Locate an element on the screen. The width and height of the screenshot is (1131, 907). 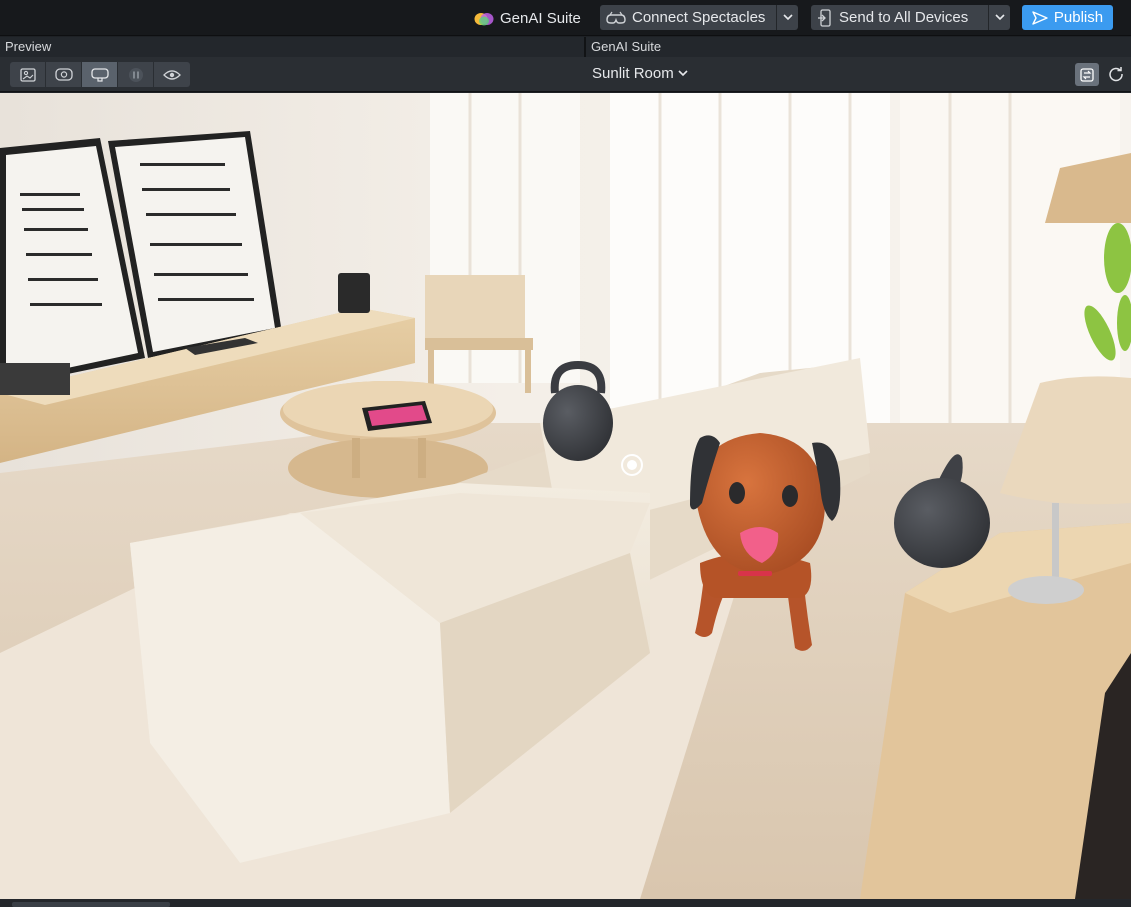
connect-spectacles-dropdown is located at coordinates (787, 17).